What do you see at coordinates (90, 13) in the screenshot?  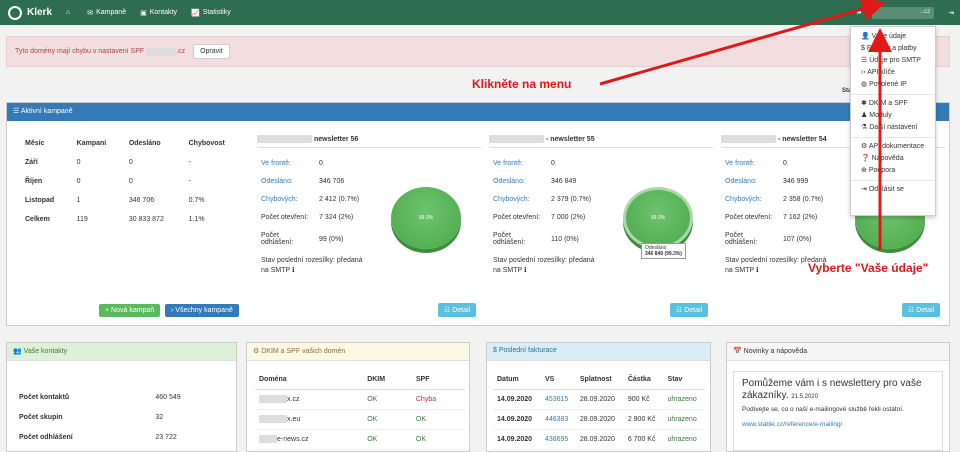 I see `envelope-icon: ✉` at bounding box center [90, 13].